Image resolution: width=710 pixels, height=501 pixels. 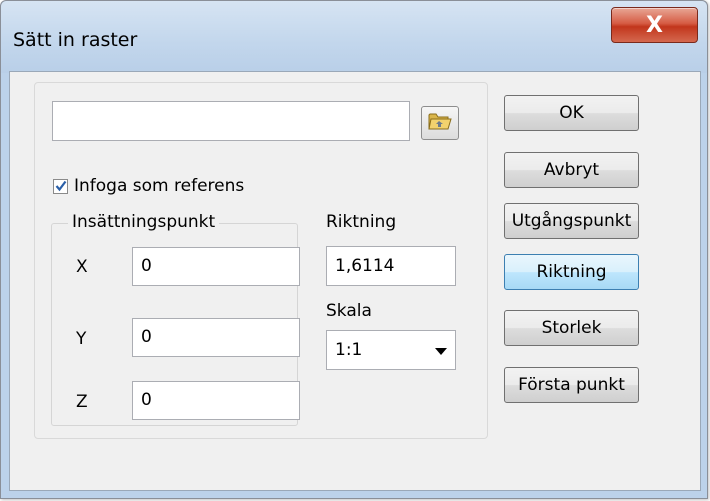 I want to click on insertion-point-legend: Insättningspunkt, so click(x=144, y=222).